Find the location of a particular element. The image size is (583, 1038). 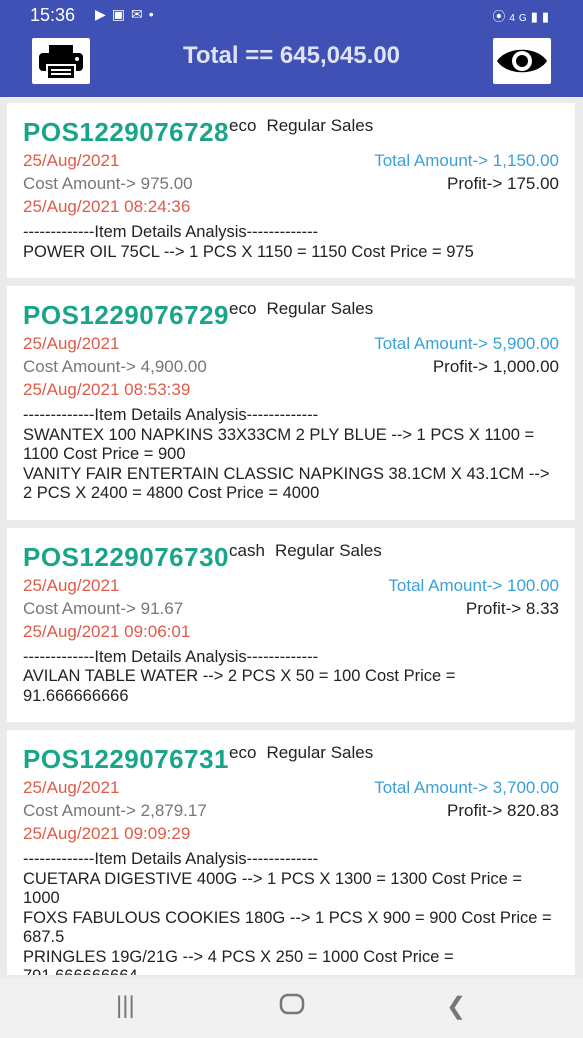

profit: Profit-> 1,000.00 is located at coordinates (495, 366).